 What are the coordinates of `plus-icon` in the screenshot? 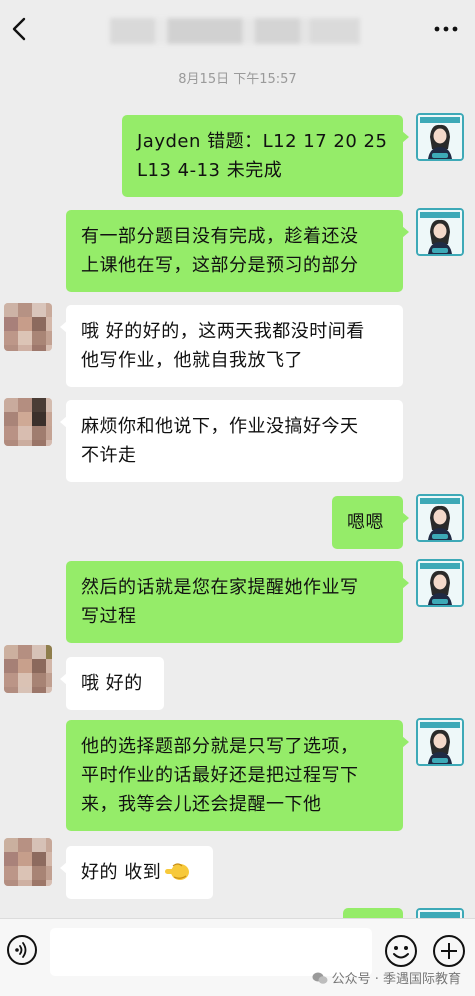 It's located at (449, 951).